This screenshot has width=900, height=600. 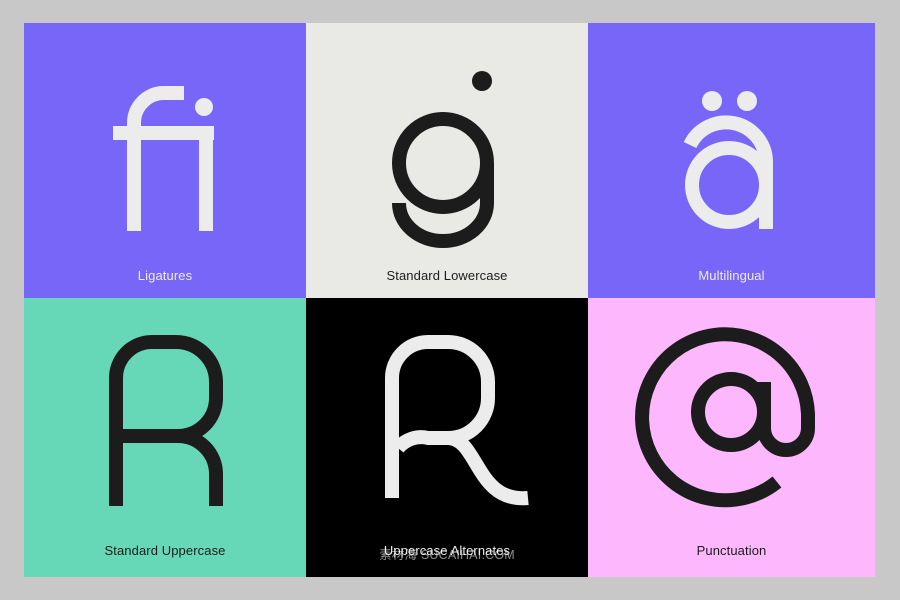 I want to click on tile-standard-uppercase: Standard Uppercase, so click(x=165, y=437).